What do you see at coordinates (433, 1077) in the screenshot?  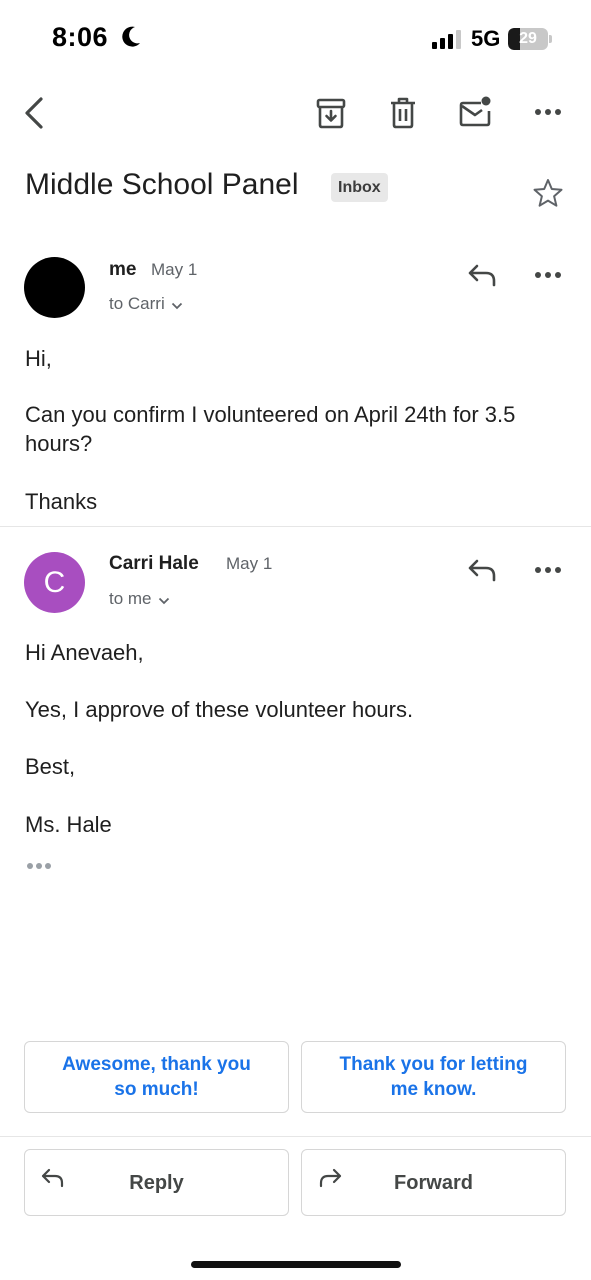 I see `smart-reply-button: Thank you for letting me know.` at bounding box center [433, 1077].